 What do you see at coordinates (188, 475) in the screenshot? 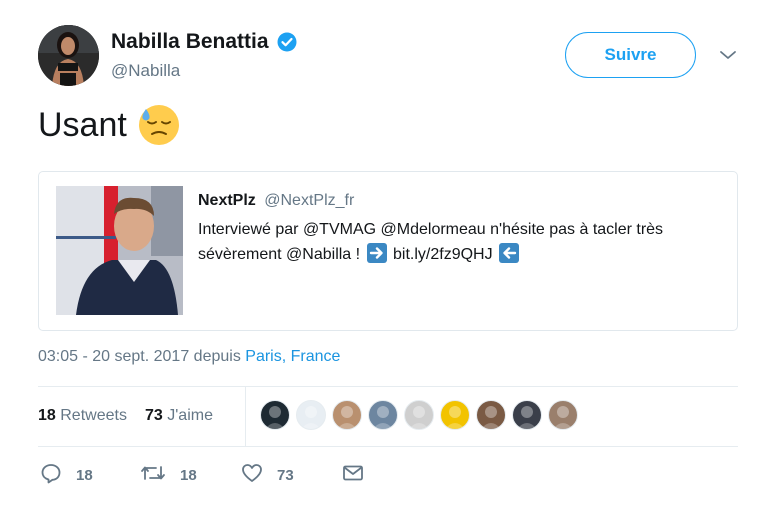
I see `retweet-count: 18` at bounding box center [188, 475].